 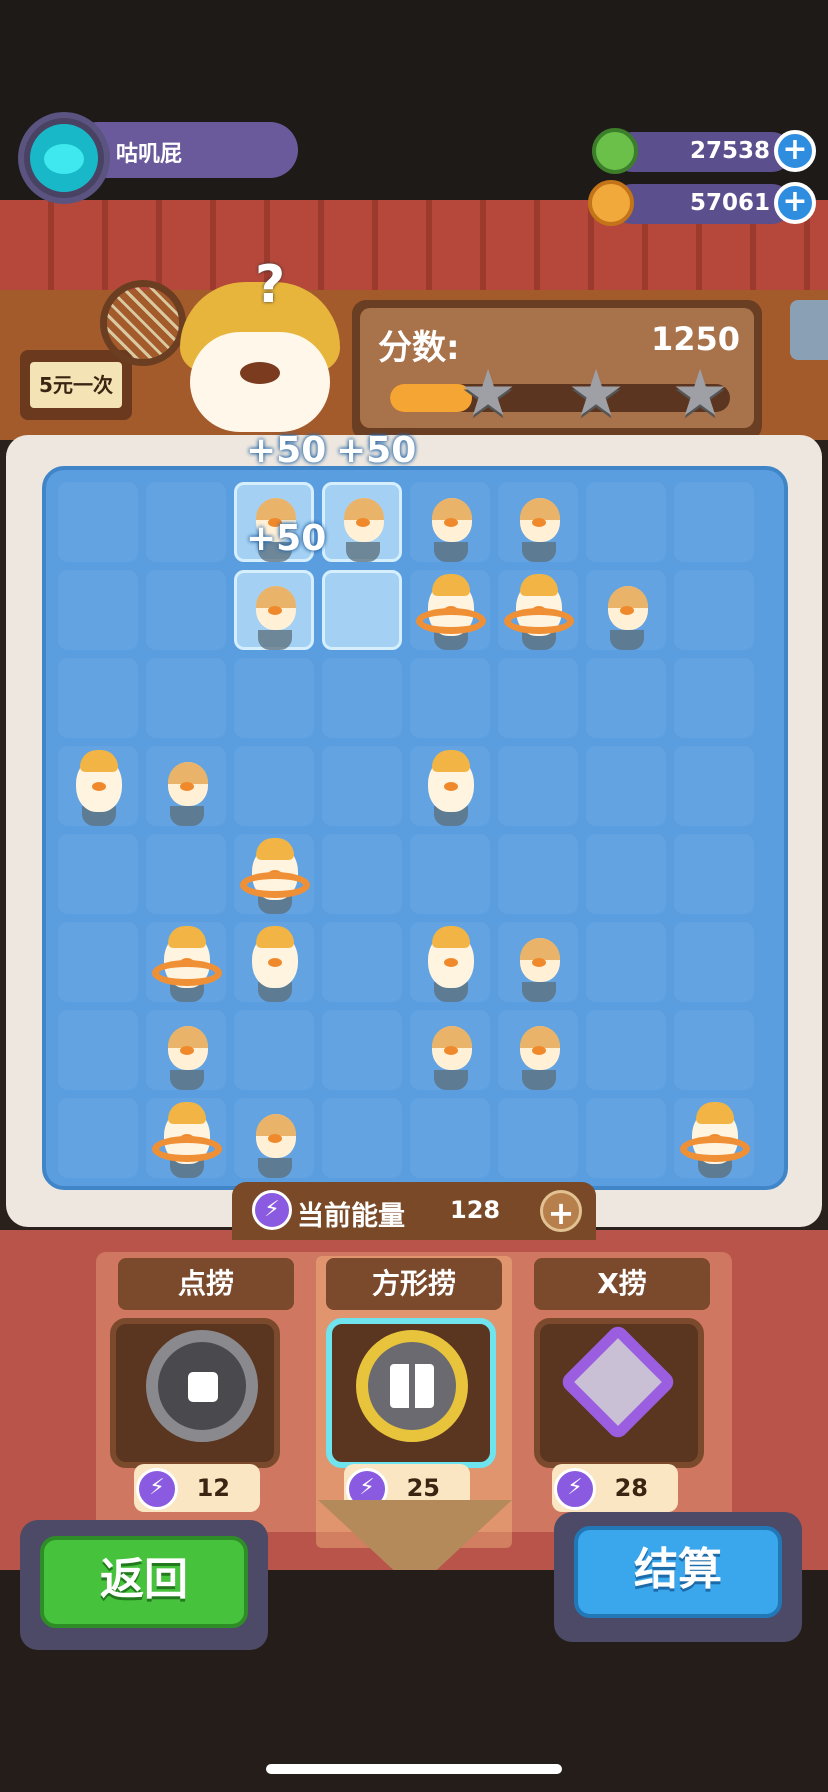 What do you see at coordinates (596, 394) in the screenshot?
I see `star-2-icon: ★` at bounding box center [596, 394].